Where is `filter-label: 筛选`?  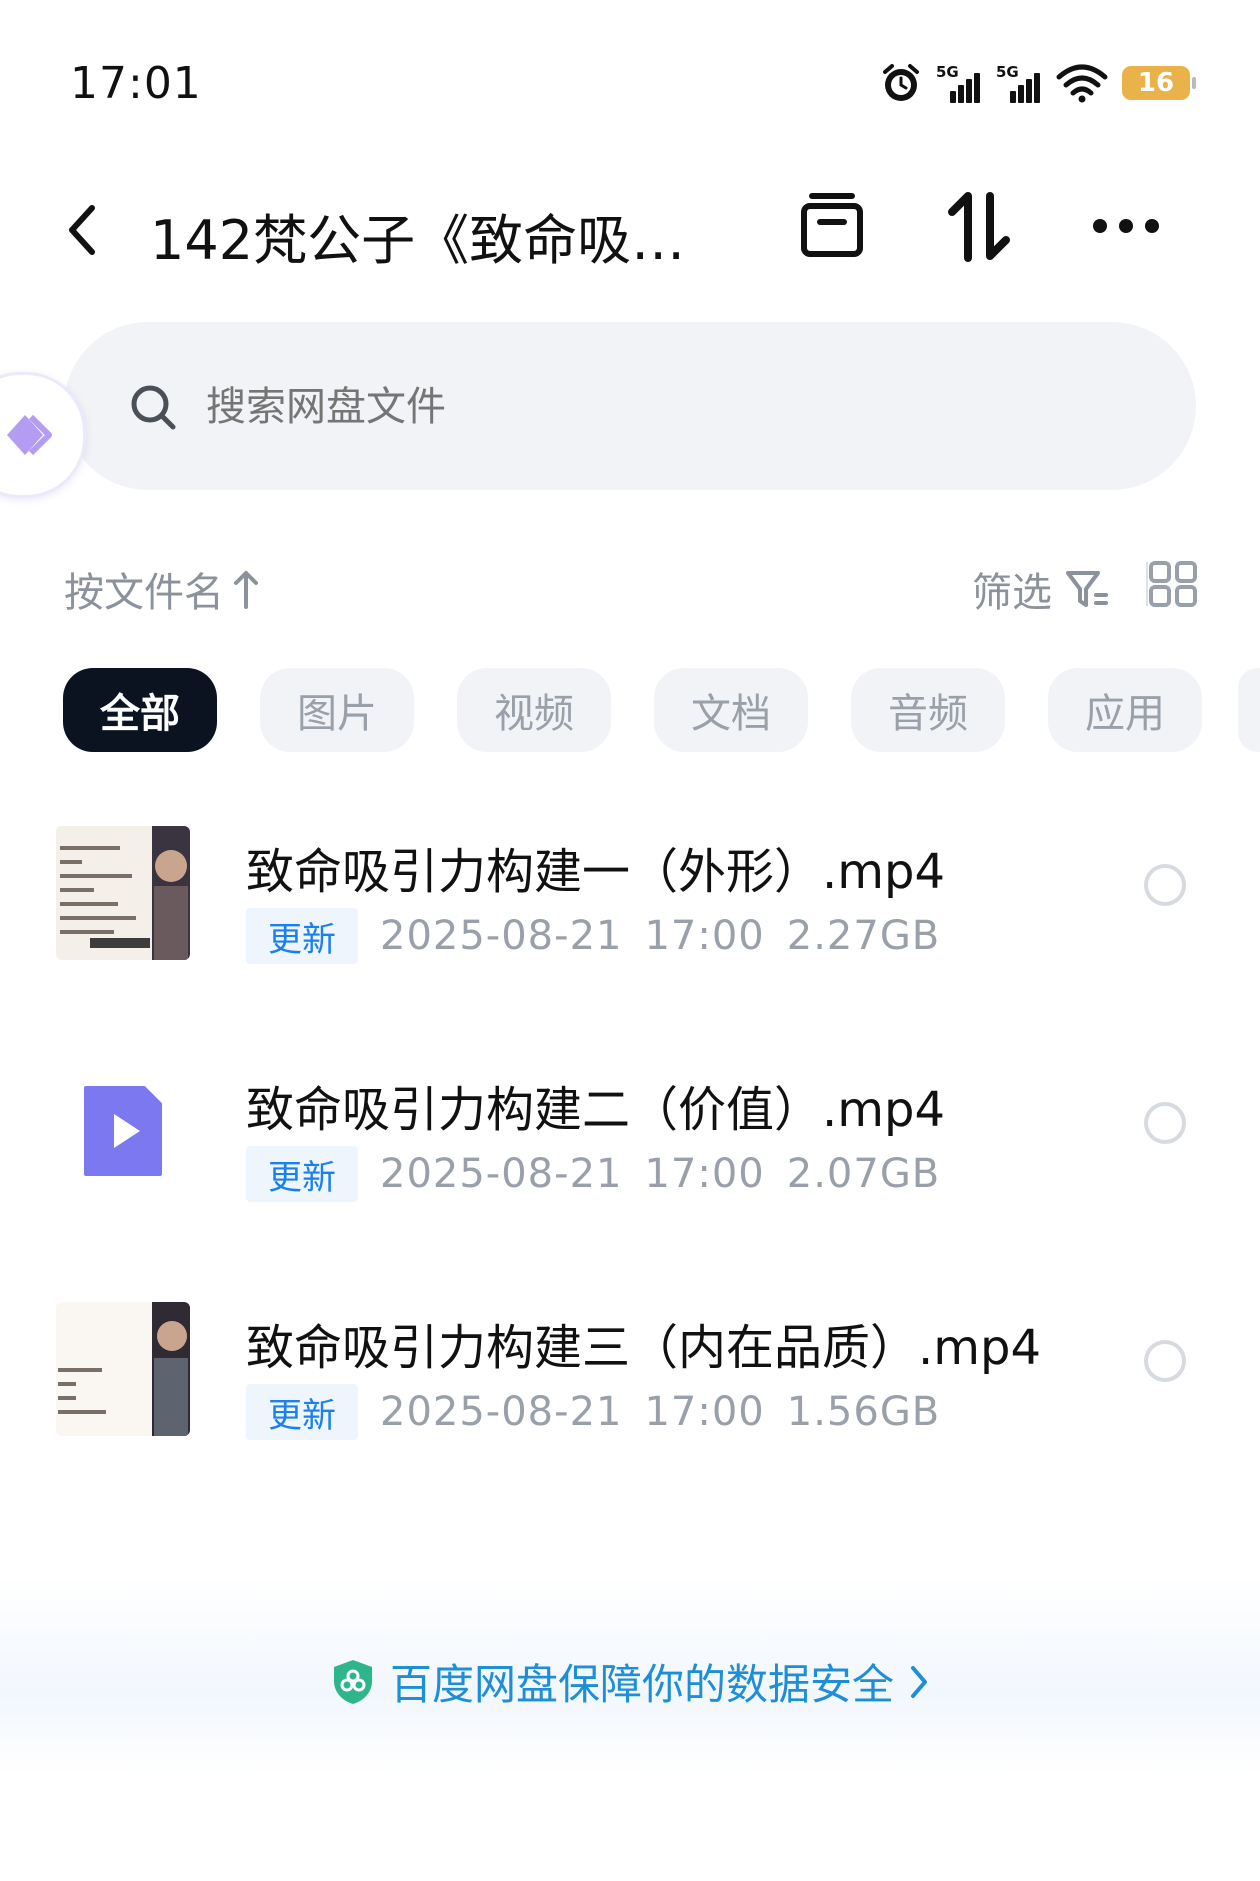 filter-label: 筛选 is located at coordinates (1012, 593).